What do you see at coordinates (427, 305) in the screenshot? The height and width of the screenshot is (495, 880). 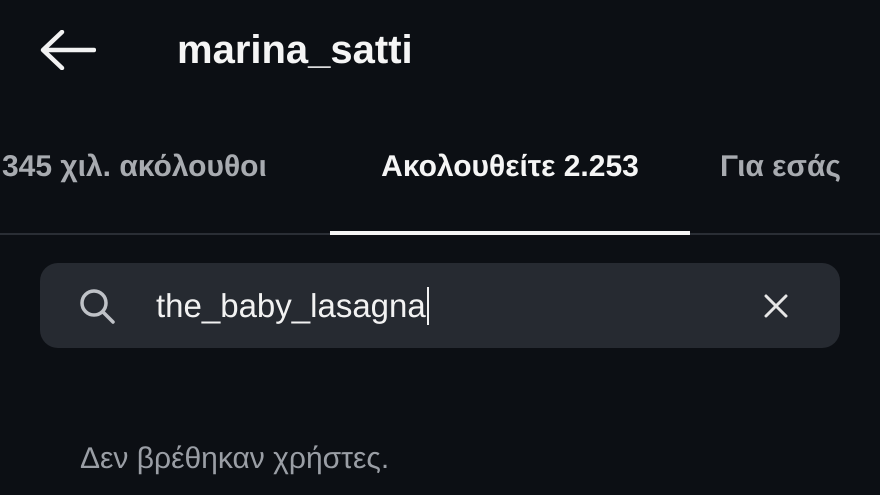 I see `text-cursor` at bounding box center [427, 305].